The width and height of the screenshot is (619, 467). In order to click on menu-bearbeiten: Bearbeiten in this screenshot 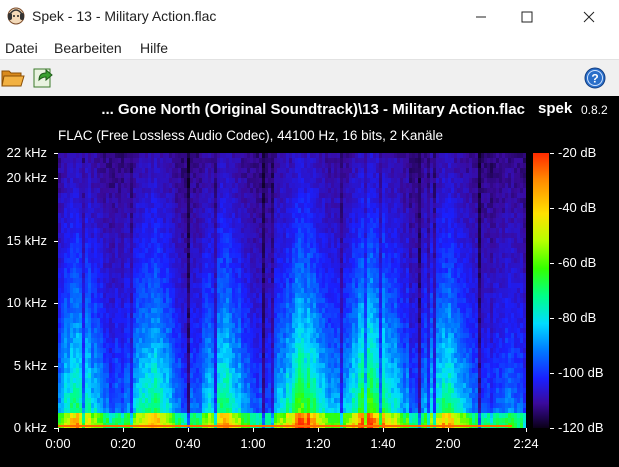, I will do `click(88, 48)`.